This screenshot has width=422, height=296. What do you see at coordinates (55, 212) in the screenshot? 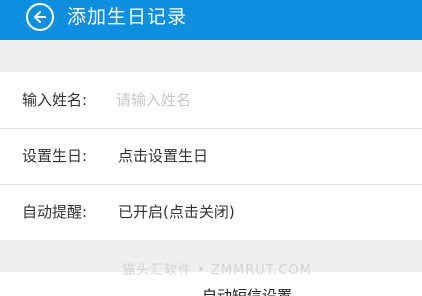
I see `reminder-label: 自动提醒:` at bounding box center [55, 212].